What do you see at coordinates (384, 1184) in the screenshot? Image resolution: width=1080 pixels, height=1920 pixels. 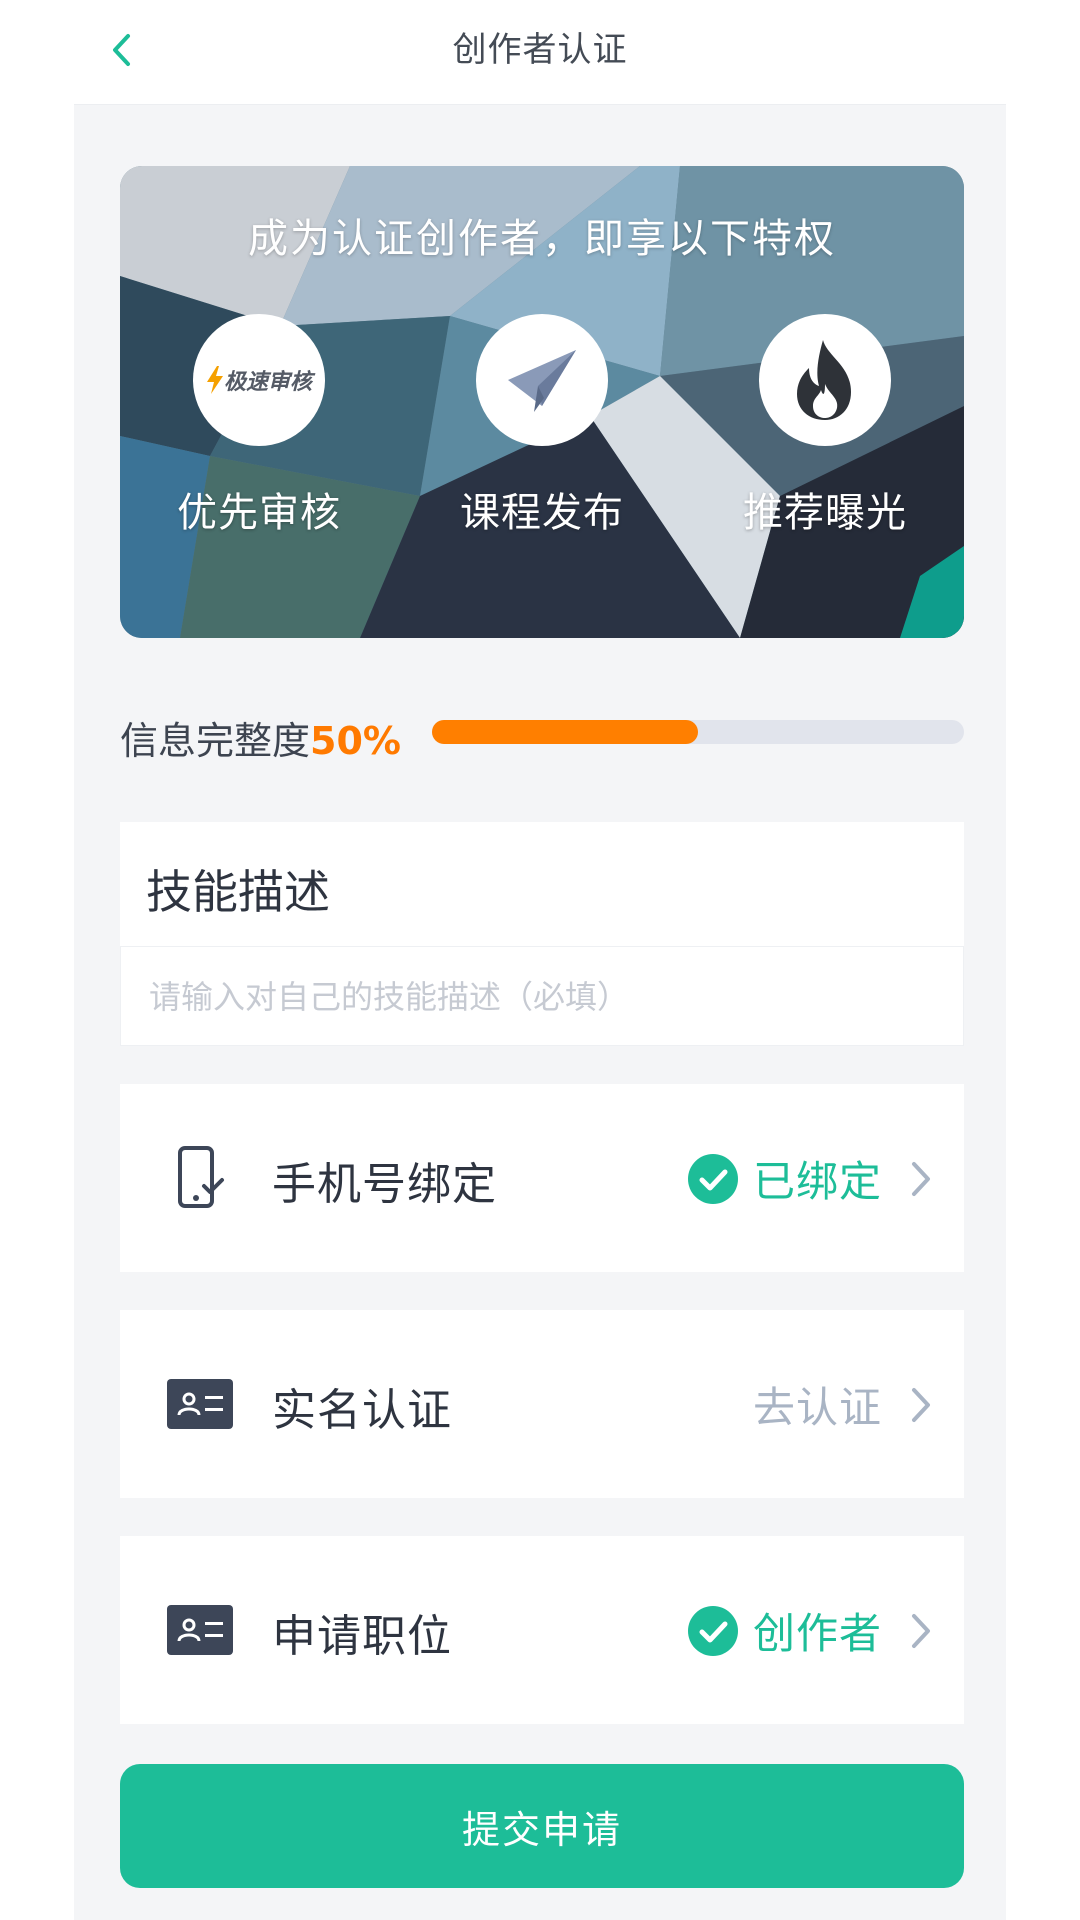 I see `row-label: 手机号绑定` at bounding box center [384, 1184].